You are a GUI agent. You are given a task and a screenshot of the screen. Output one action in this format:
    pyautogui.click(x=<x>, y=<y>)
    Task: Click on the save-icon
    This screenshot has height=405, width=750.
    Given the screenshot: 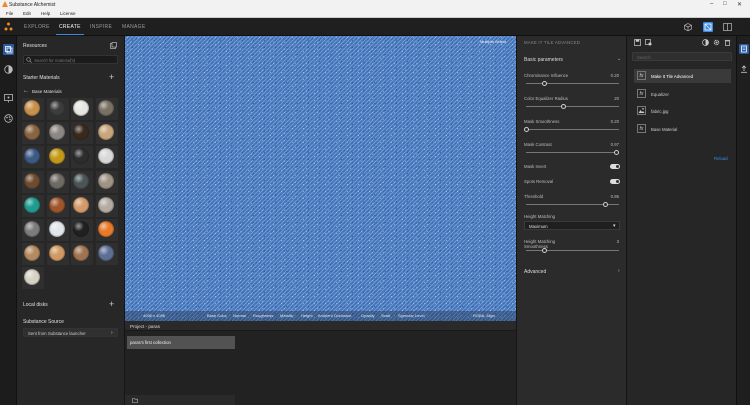 What is the action you would take?
    pyautogui.click(x=637, y=42)
    